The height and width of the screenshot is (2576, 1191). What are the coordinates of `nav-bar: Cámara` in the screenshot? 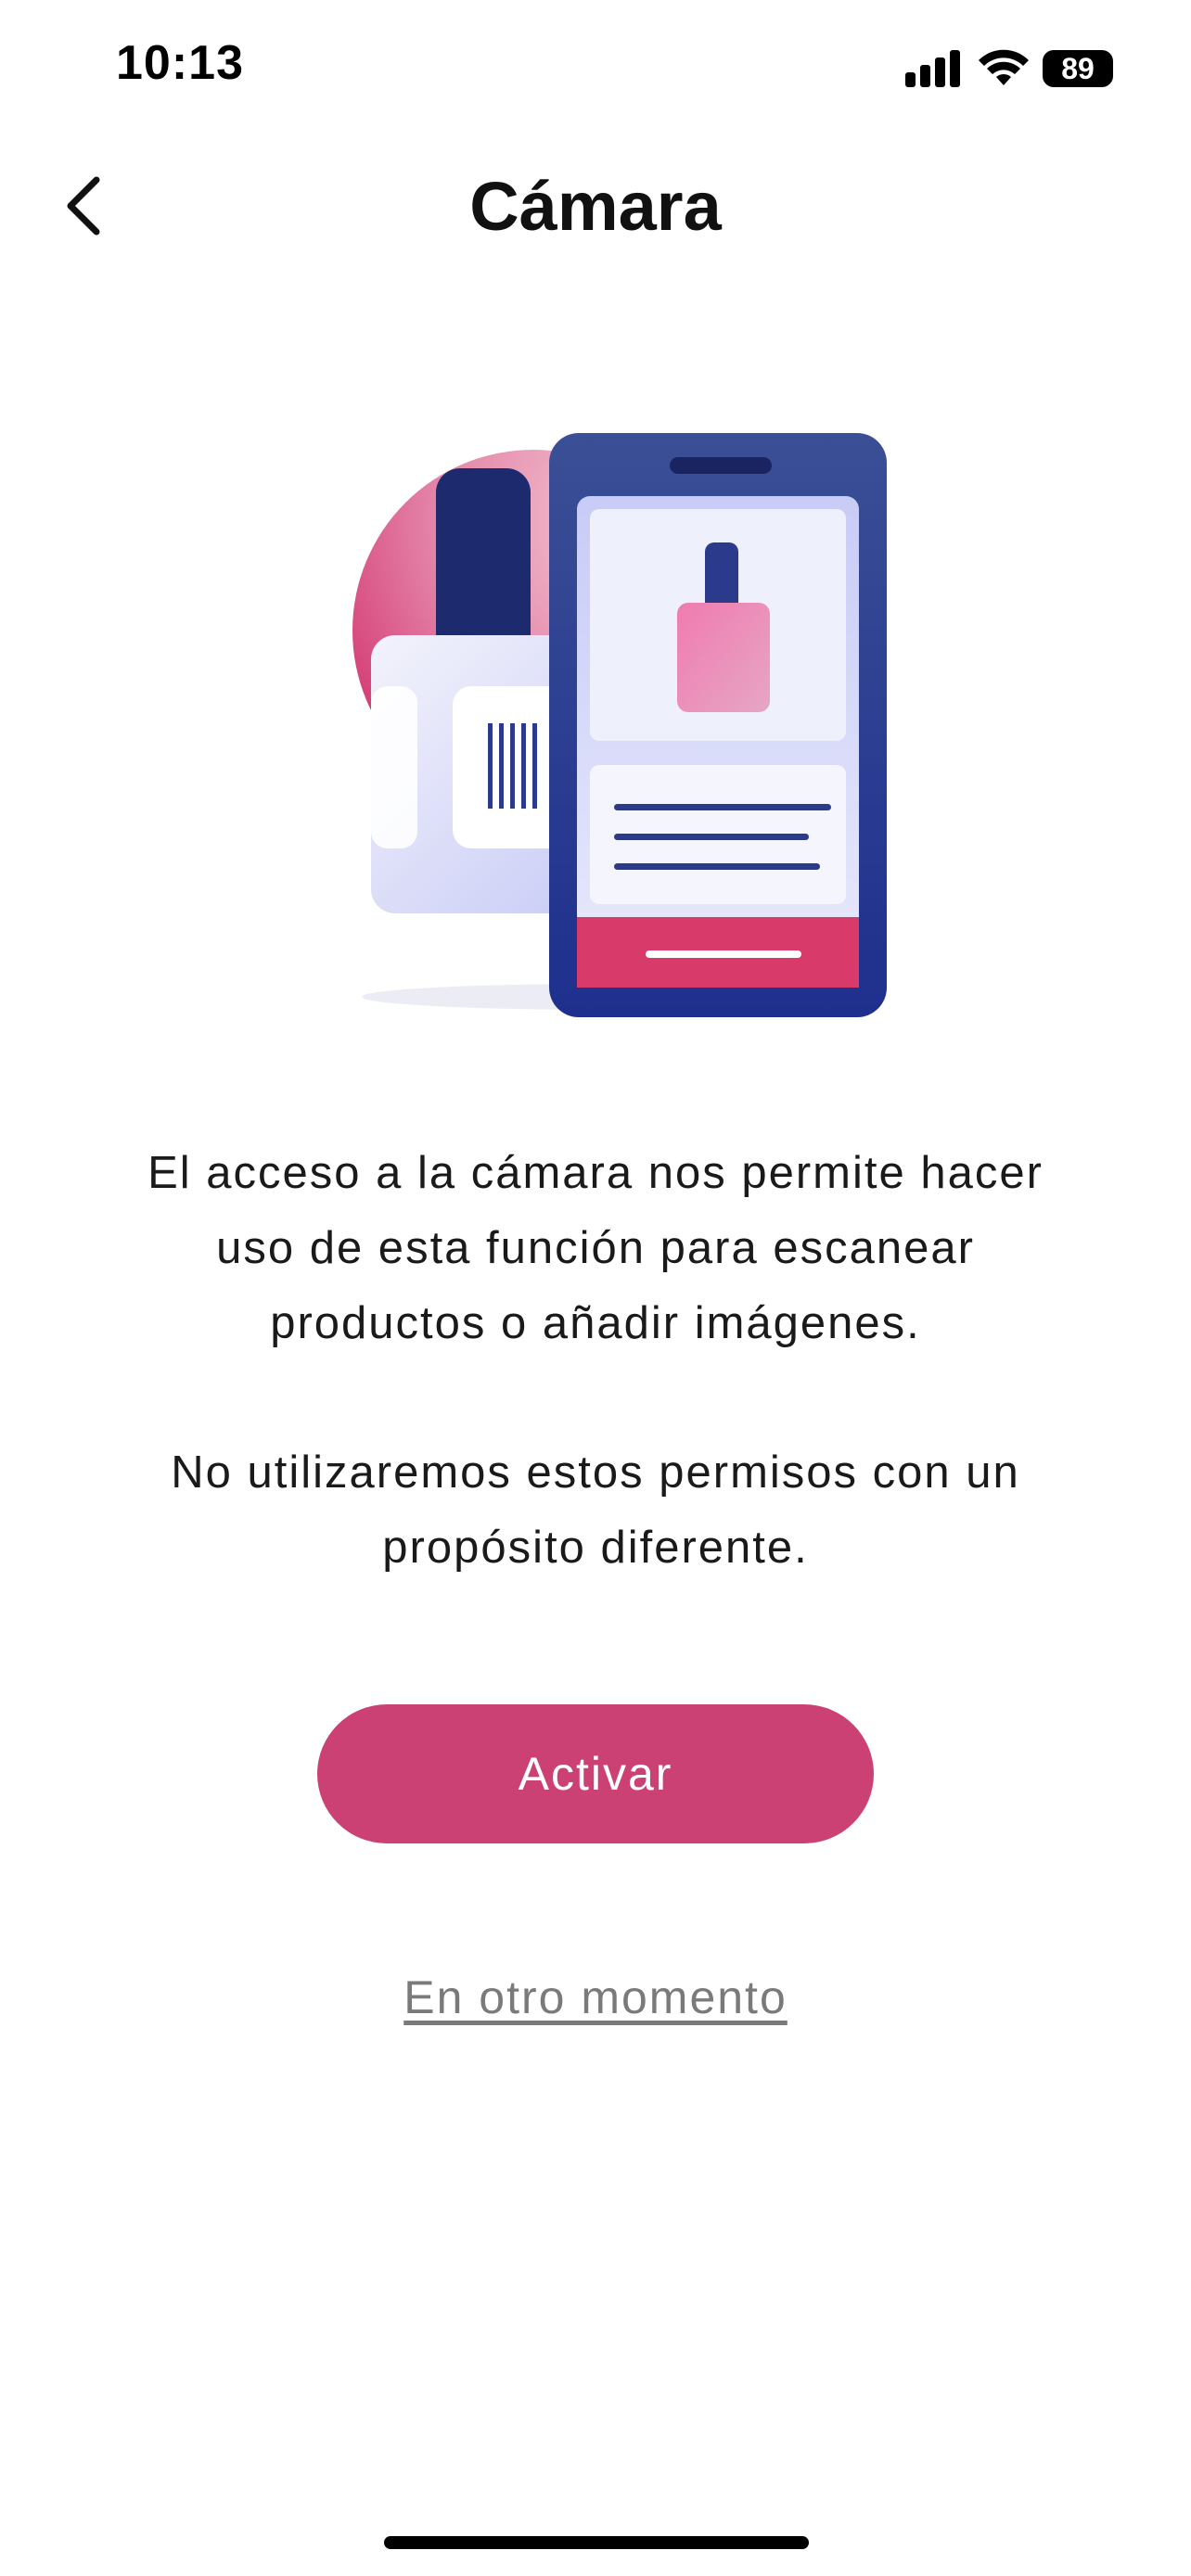 It's located at (595, 213).